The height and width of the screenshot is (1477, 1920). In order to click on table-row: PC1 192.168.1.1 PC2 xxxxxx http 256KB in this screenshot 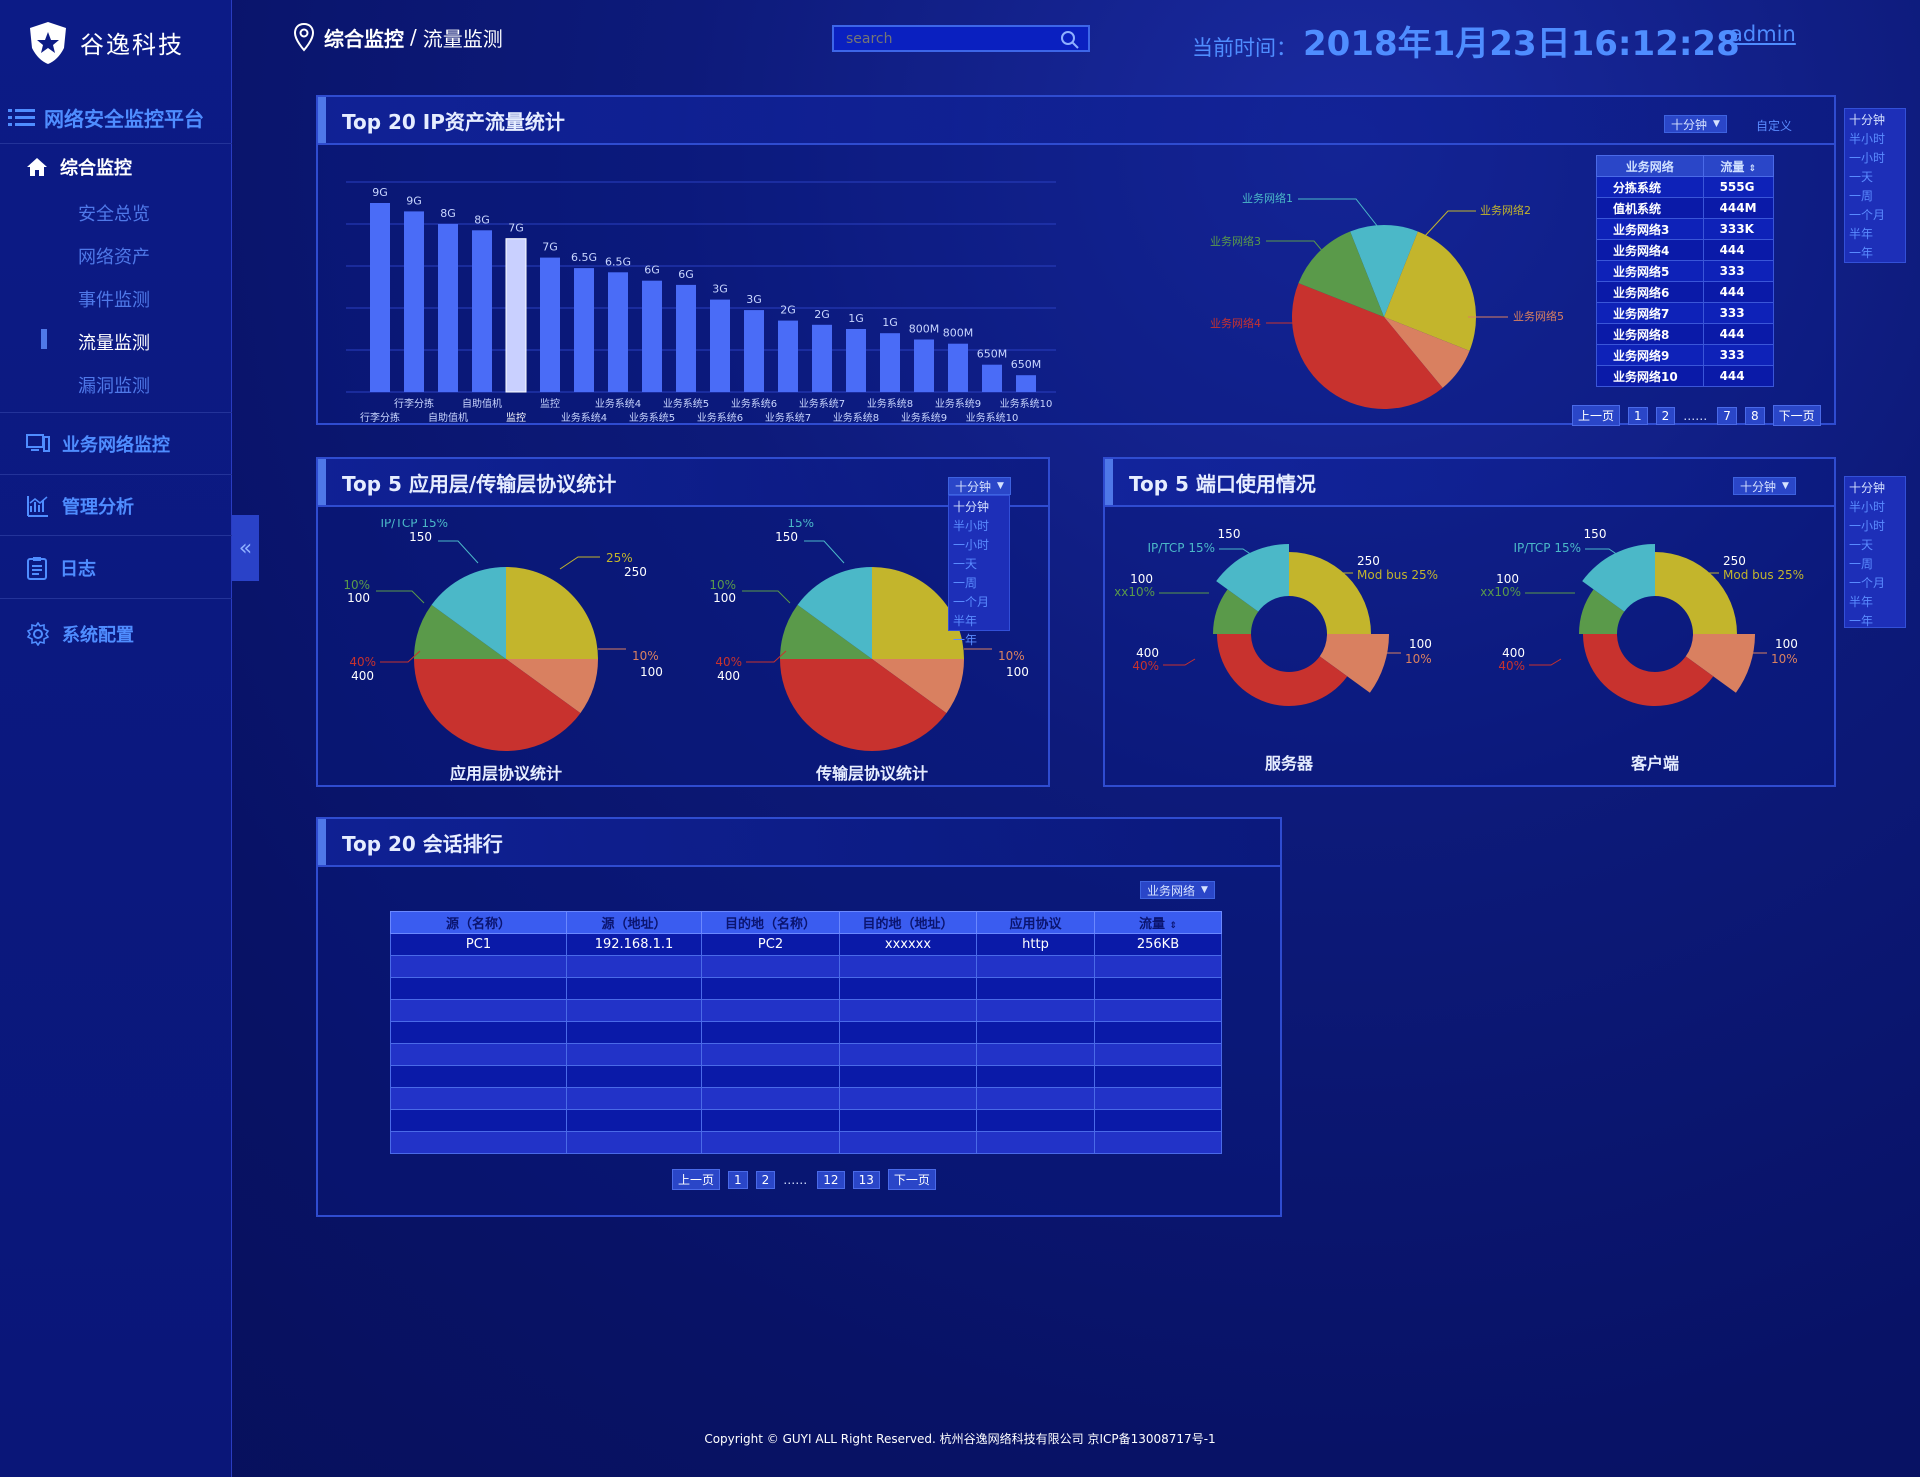, I will do `click(806, 944)`.